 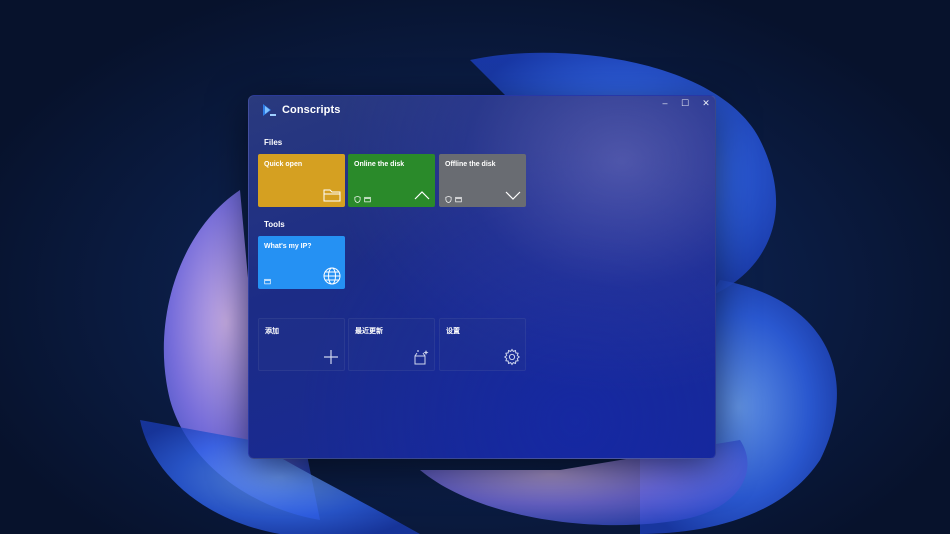 I want to click on close-button: ✕, so click(x=705, y=103).